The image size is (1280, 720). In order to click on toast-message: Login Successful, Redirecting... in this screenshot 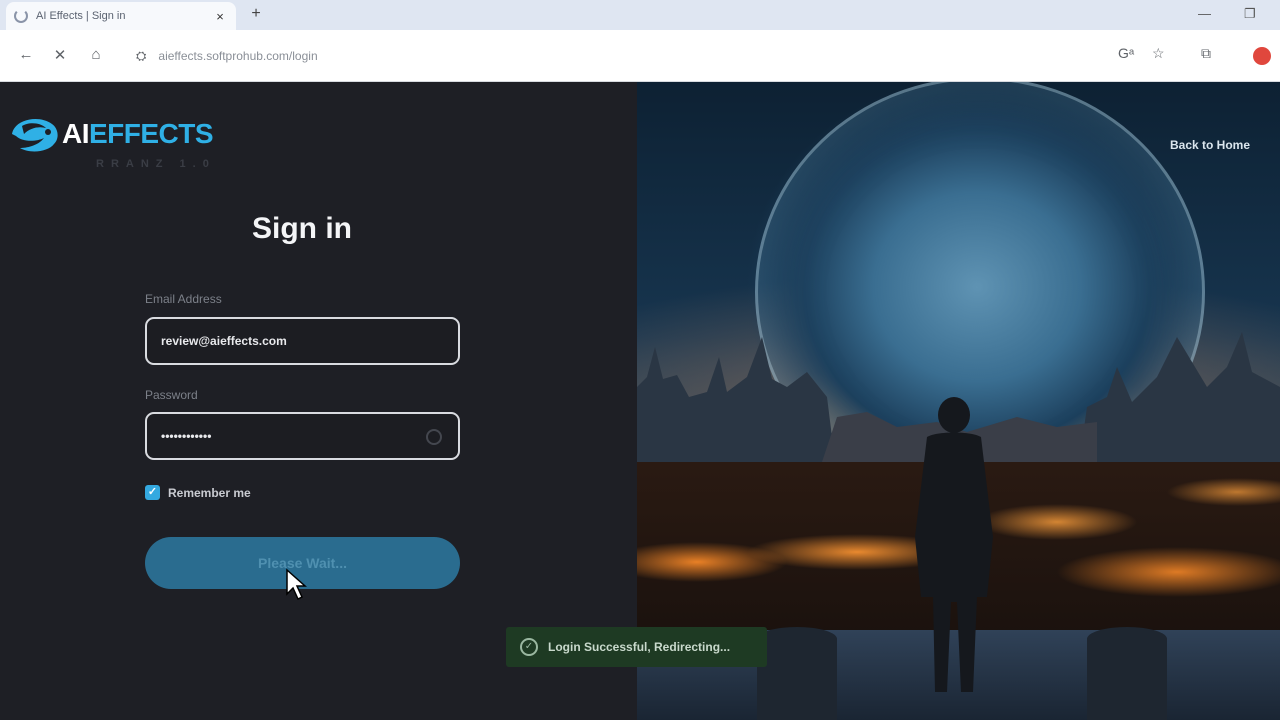, I will do `click(639, 647)`.